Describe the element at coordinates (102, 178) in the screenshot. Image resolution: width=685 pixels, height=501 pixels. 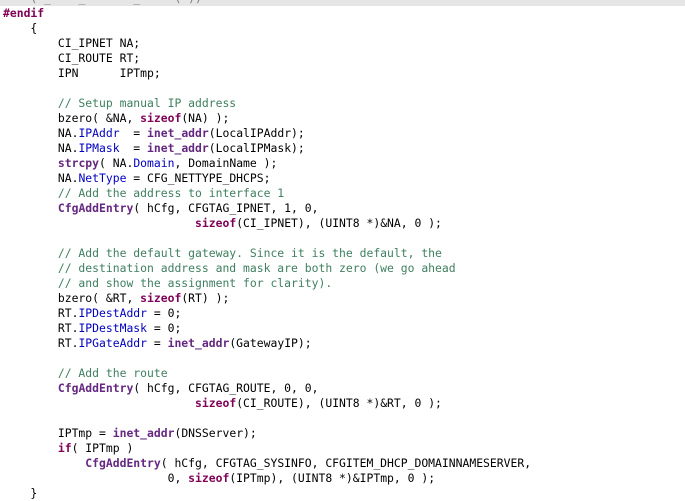
I see `code-token: NetType` at that location.